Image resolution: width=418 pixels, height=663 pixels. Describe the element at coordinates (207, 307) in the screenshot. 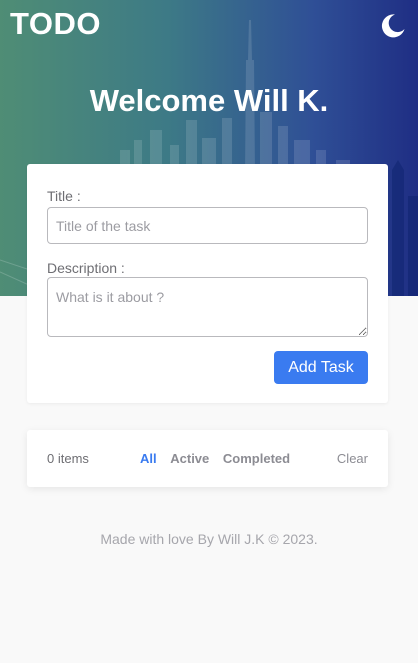

I see `task-description-input` at that location.